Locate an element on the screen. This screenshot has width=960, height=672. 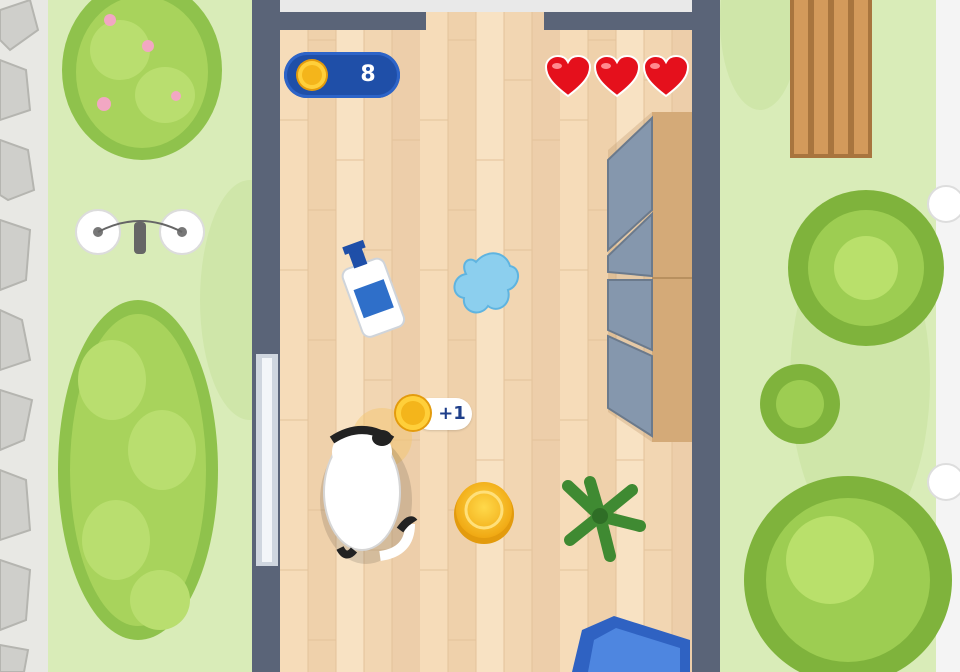
wall-top-left is located at coordinates (353, 21).